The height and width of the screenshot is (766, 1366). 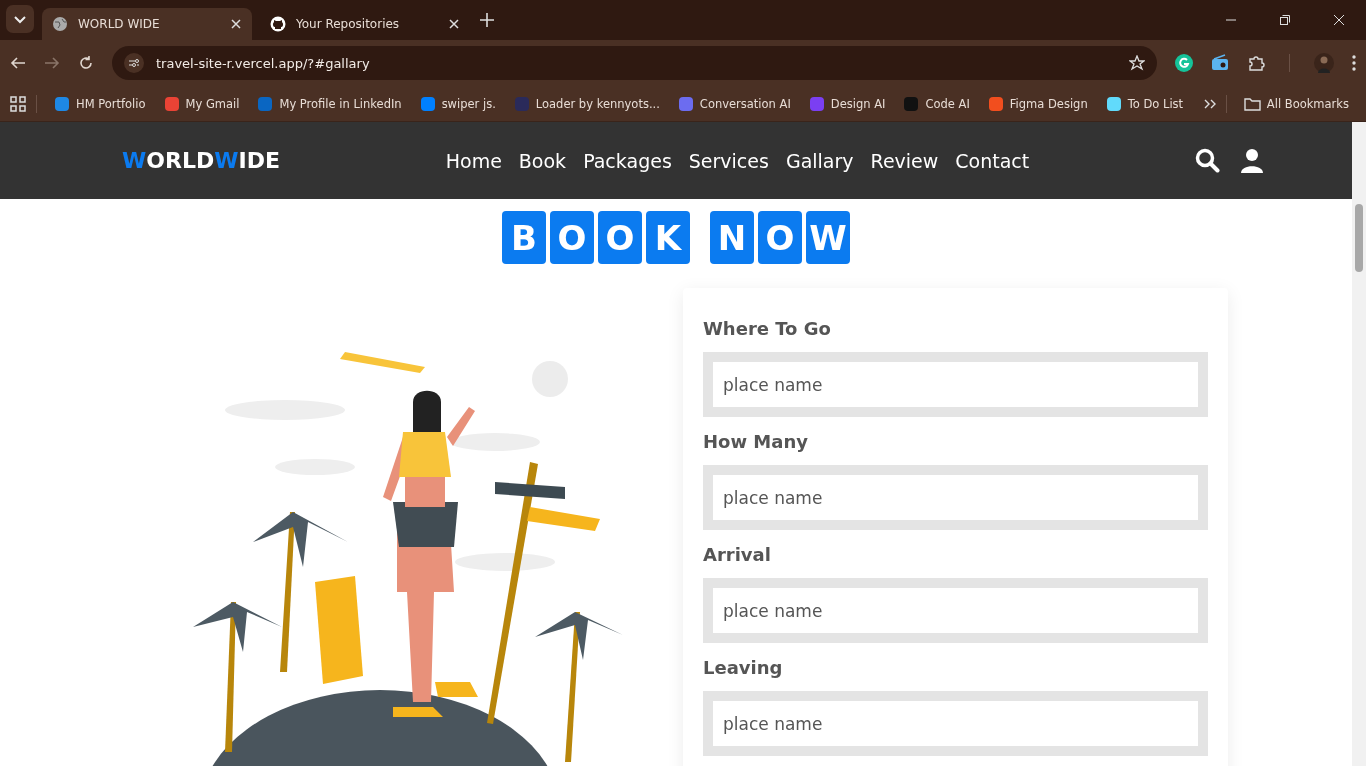 What do you see at coordinates (936, 103) in the screenshot?
I see `bookmark-link: Code AI` at bounding box center [936, 103].